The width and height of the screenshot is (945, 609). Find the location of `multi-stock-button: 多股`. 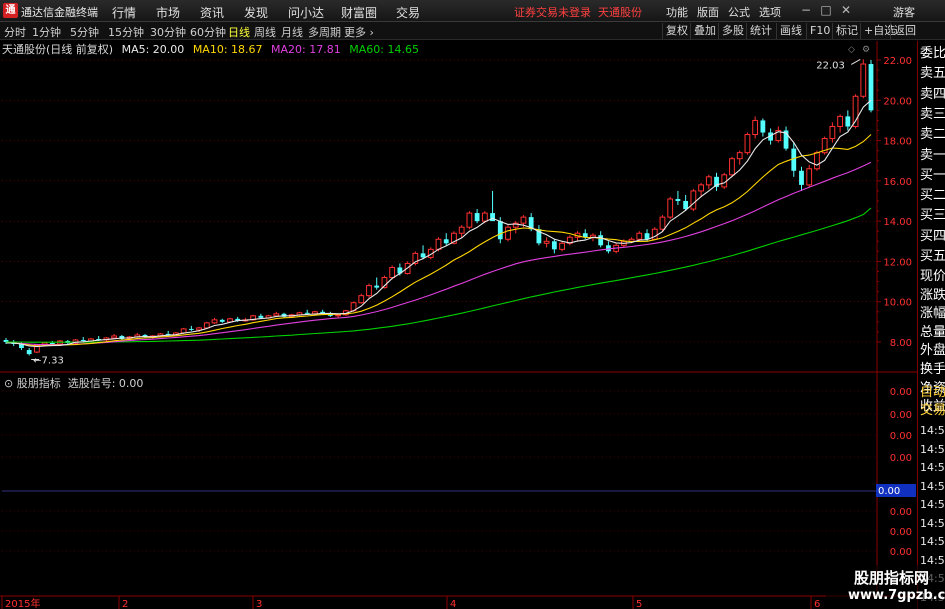

multi-stock-button: 多股 is located at coordinates (732, 31).